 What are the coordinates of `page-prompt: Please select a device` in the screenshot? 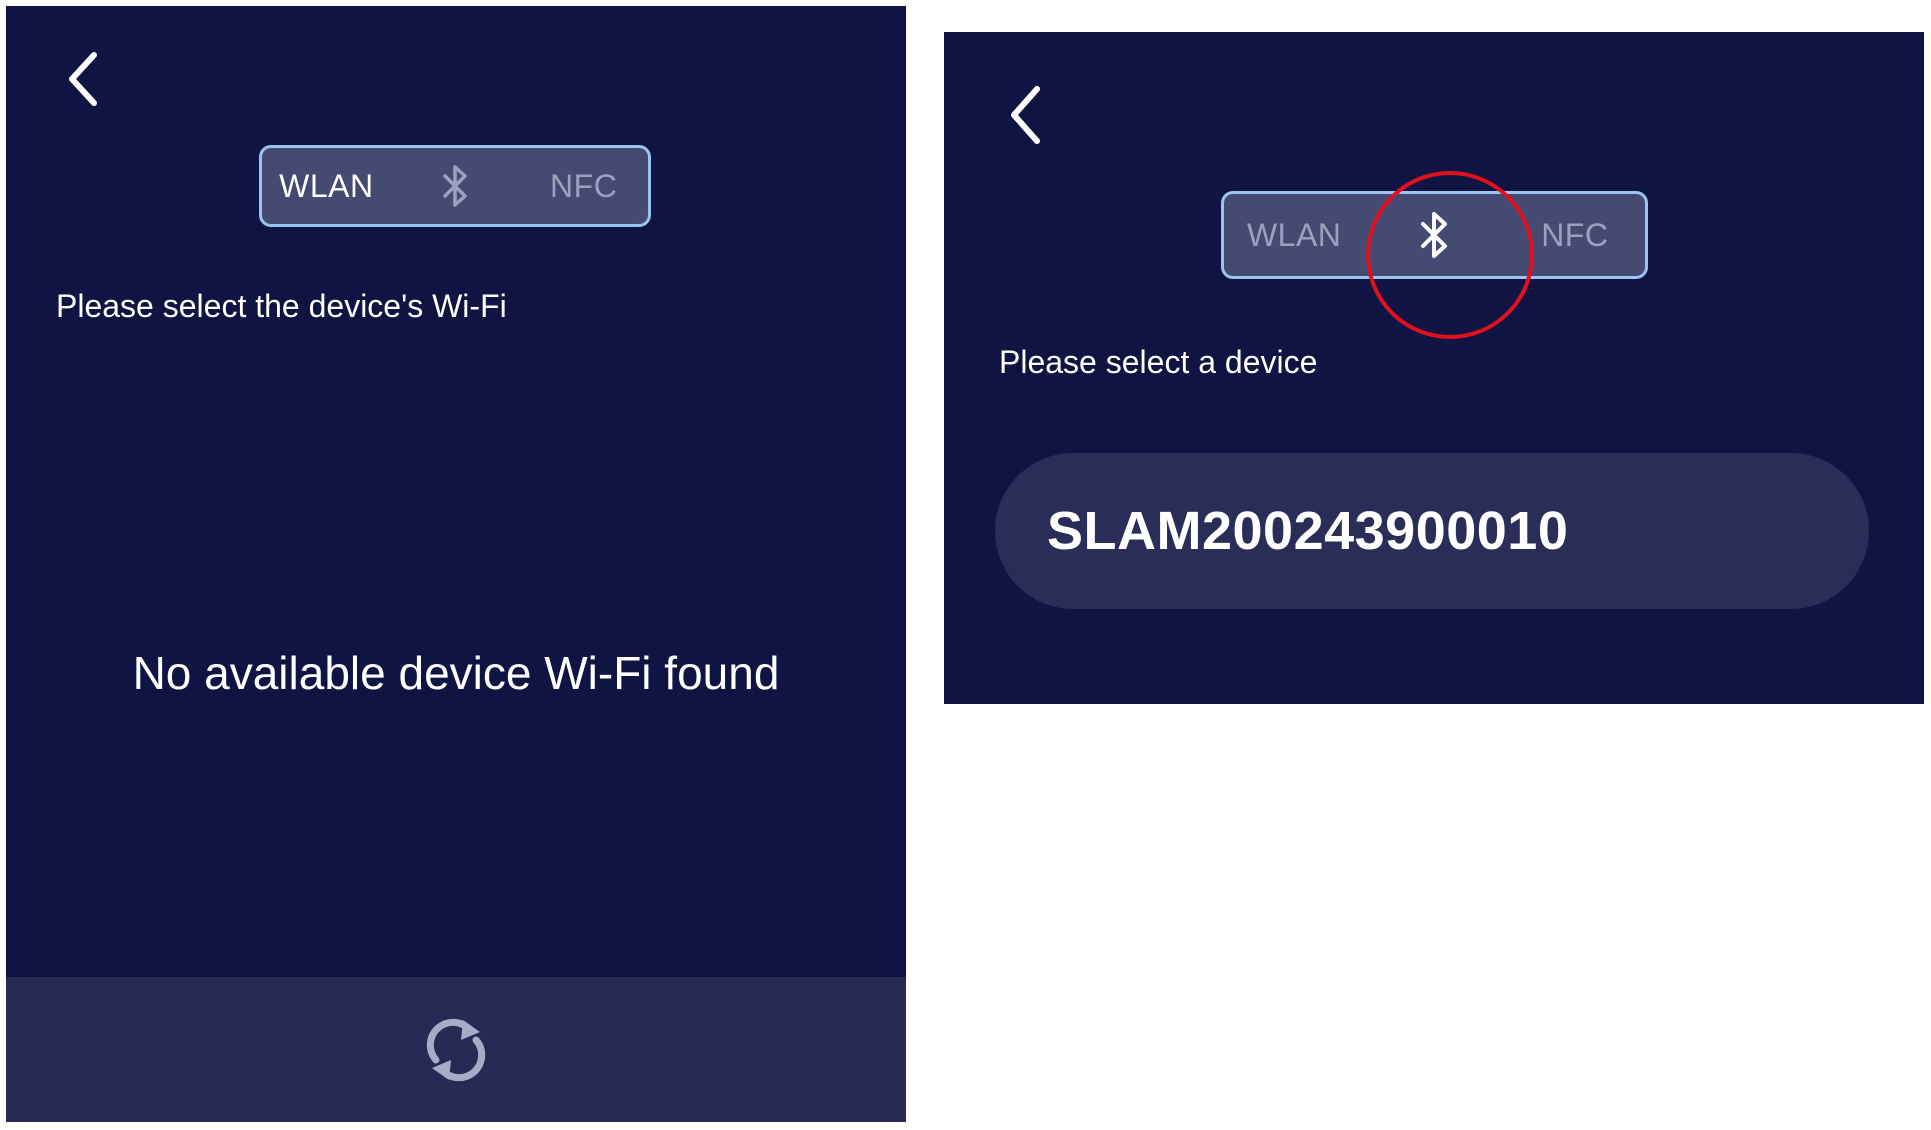 It's located at (1158, 362).